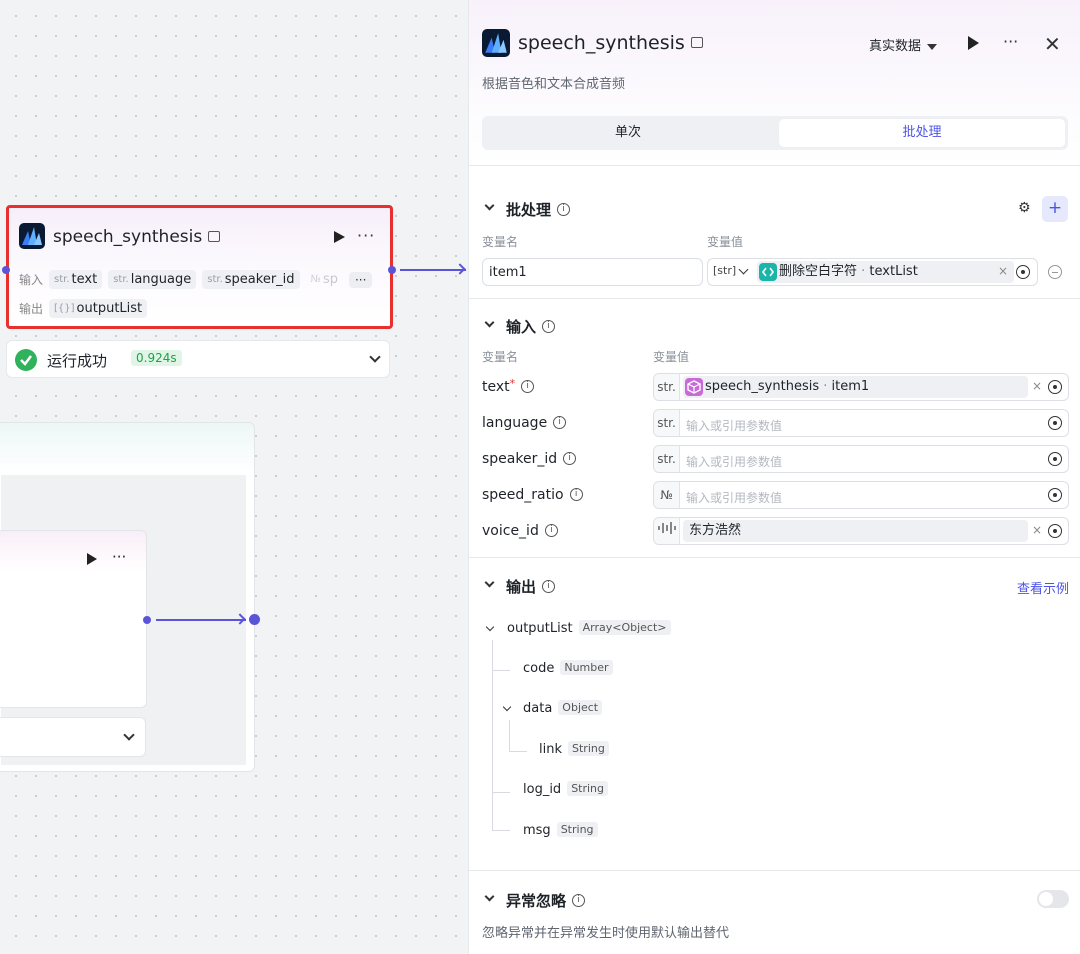 The image size is (1080, 954). Describe the element at coordinates (147, 620) in the screenshot. I see `inner-node-output-port` at that location.